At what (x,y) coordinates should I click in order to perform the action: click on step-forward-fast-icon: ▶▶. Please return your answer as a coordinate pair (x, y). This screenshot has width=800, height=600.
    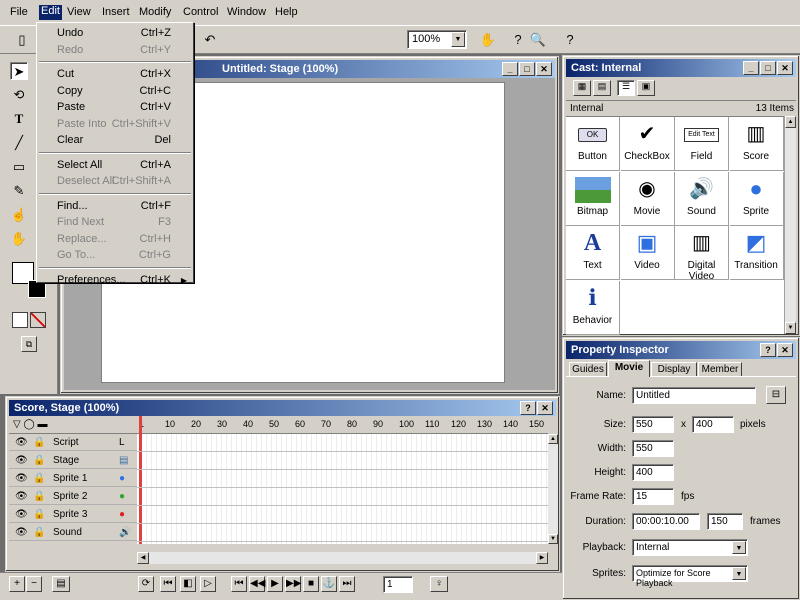
    Looking at the image, I should click on (293, 584).